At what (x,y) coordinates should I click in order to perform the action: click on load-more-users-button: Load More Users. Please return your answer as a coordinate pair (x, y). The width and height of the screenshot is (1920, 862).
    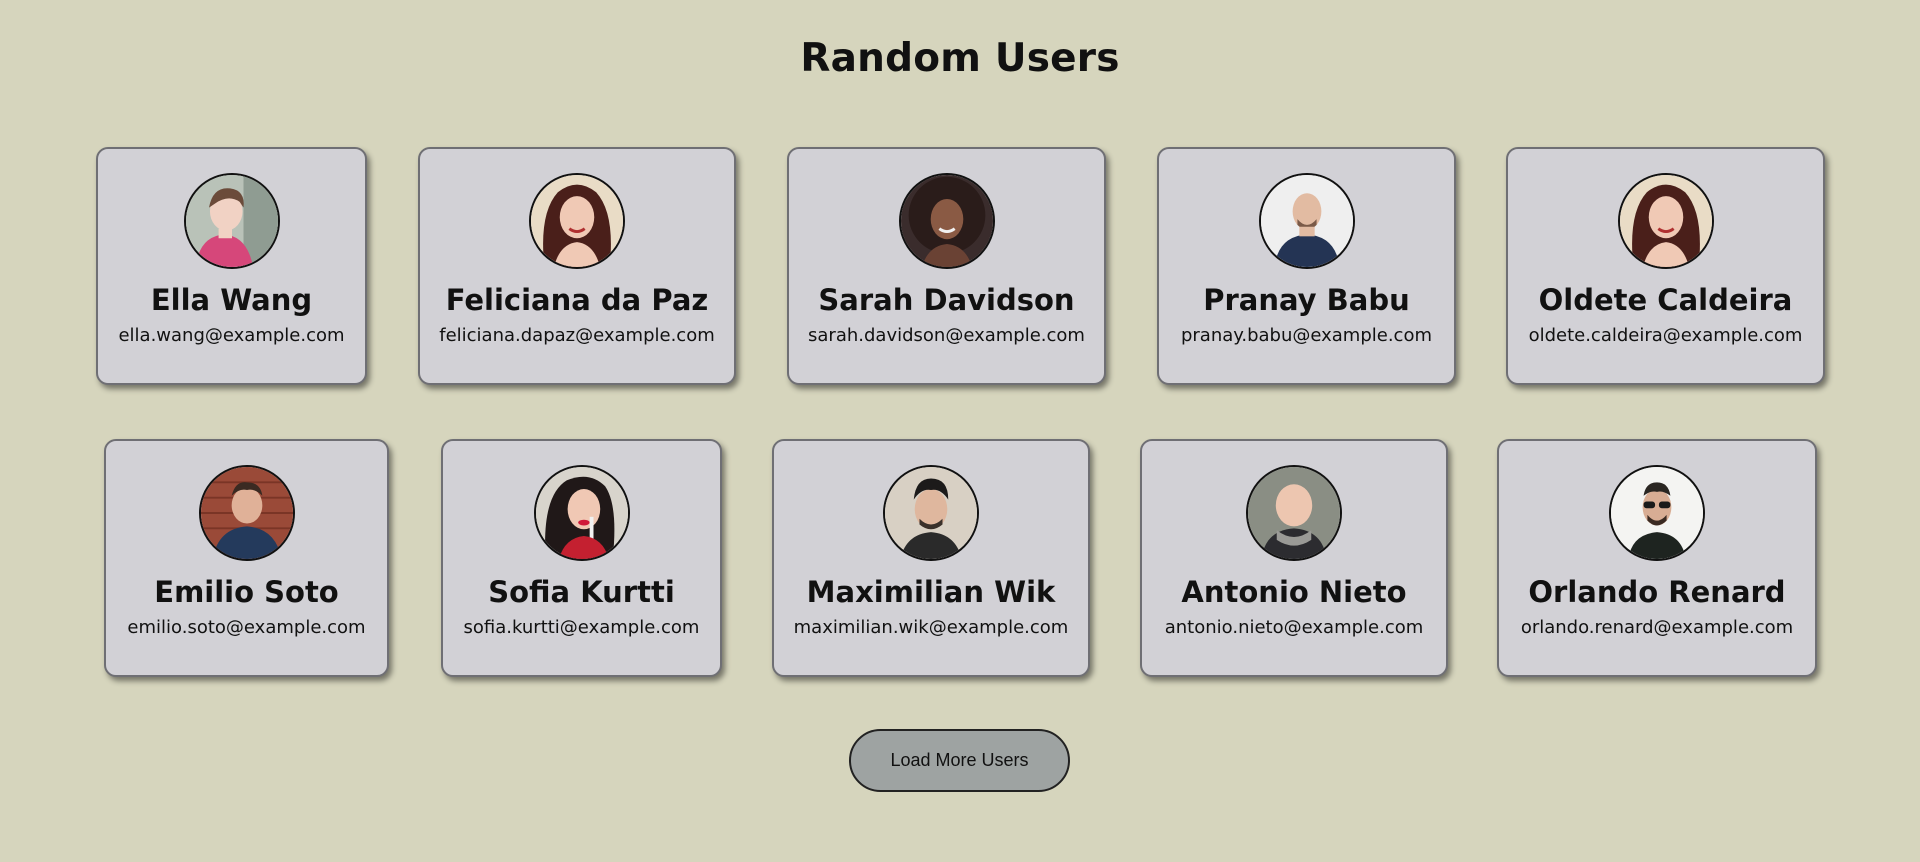
    Looking at the image, I should click on (959, 760).